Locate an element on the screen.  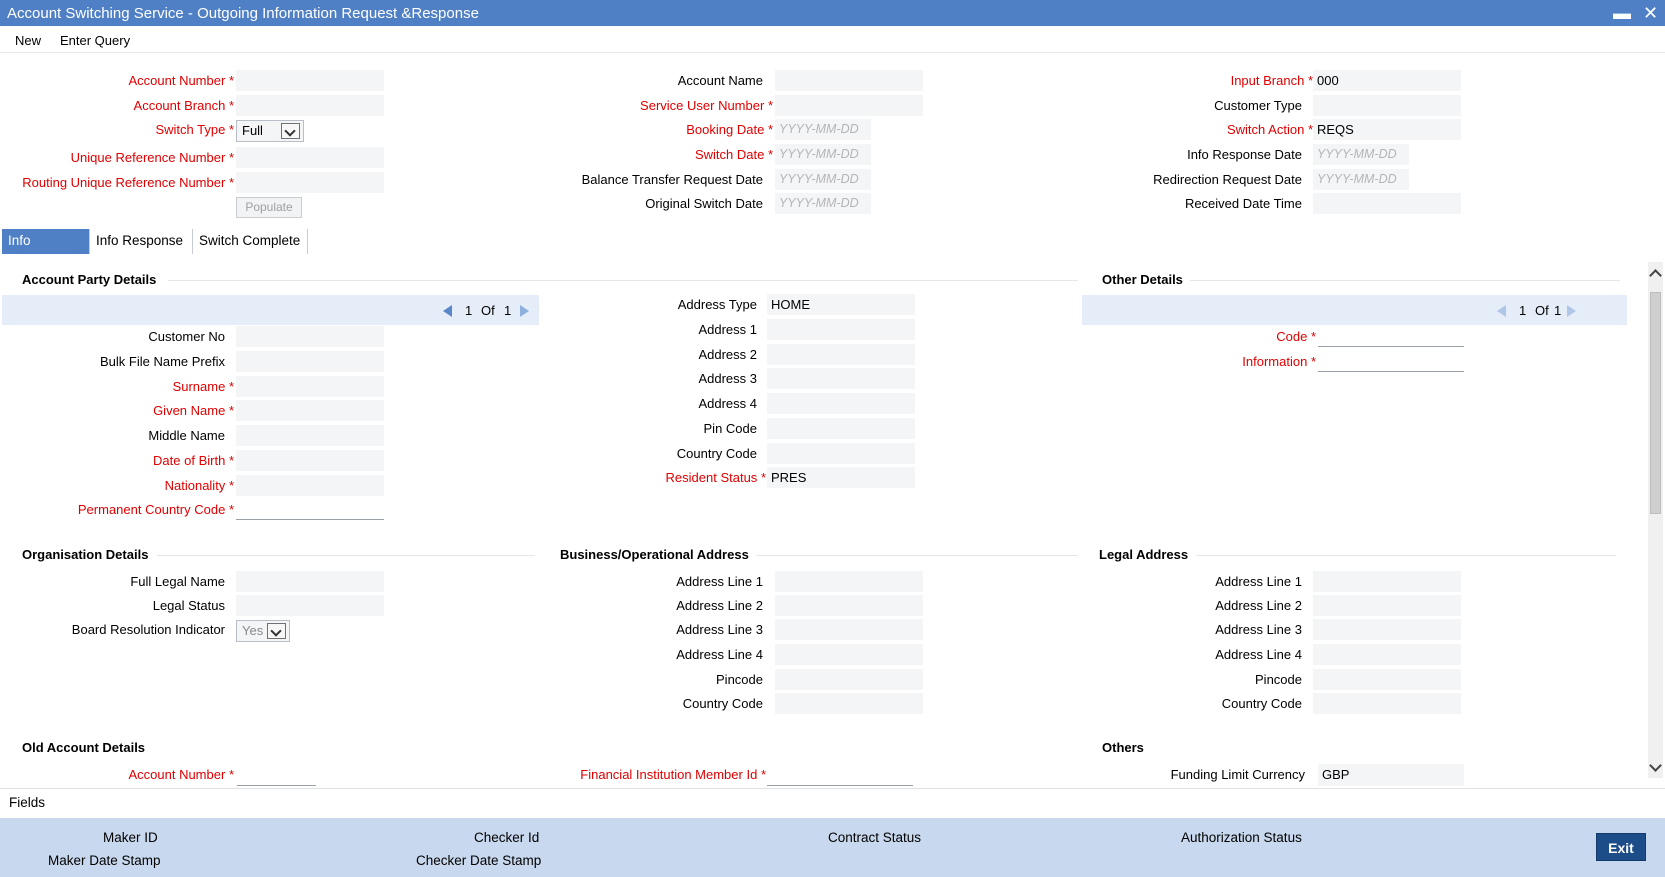
resident-status-label: Resident Status * is located at coordinates (715, 477).